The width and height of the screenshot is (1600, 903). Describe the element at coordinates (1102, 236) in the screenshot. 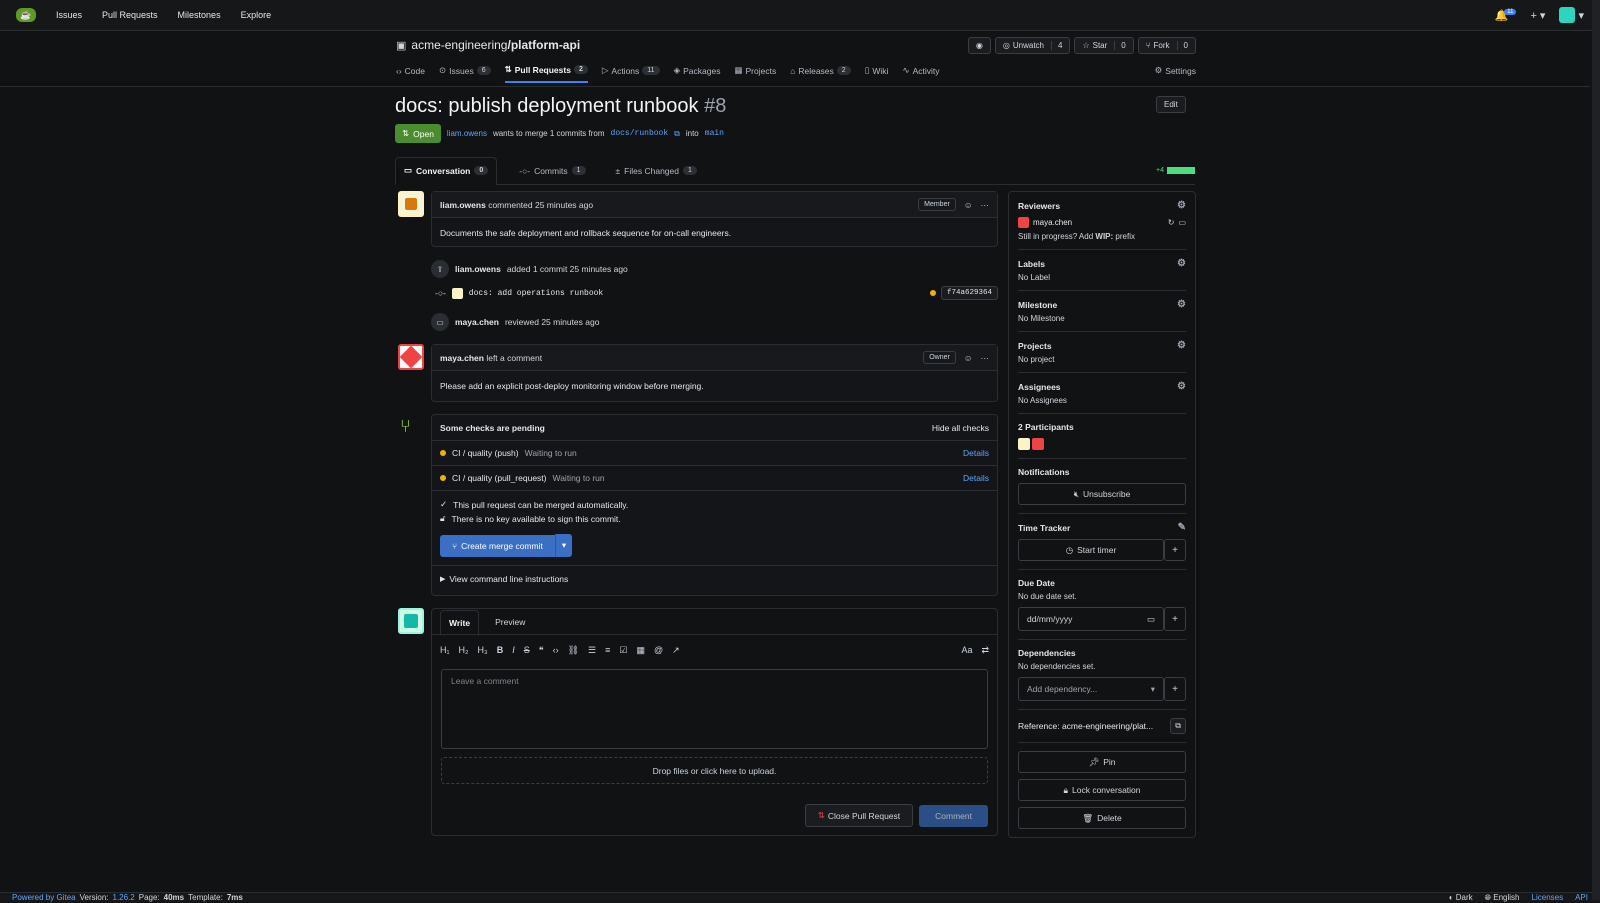

I see `wip-hint: Still in progress? Add WIP: prefix` at that location.